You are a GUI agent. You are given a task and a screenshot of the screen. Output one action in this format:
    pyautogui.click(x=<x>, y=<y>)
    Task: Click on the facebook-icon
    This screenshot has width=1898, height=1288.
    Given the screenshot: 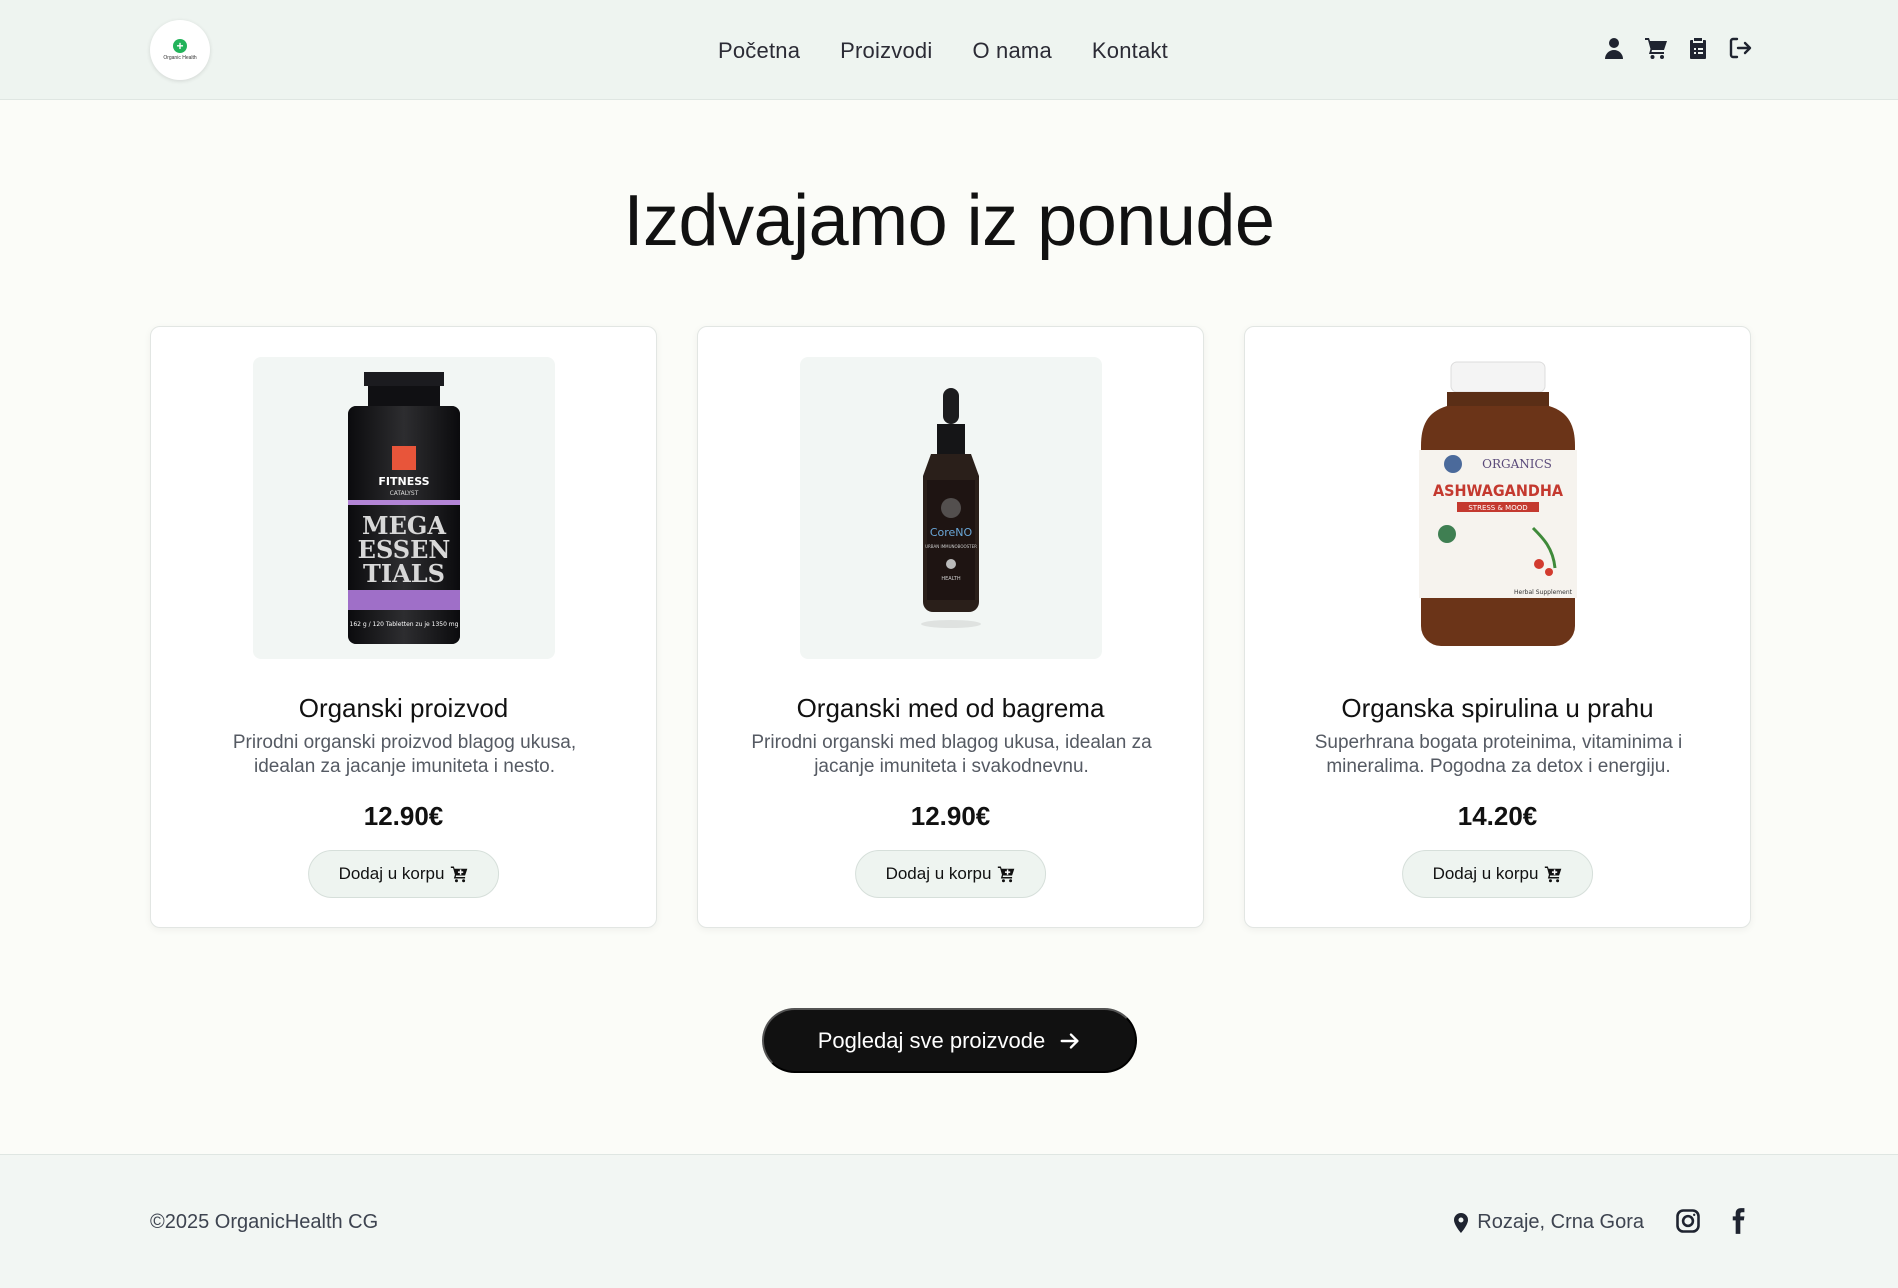 What is the action you would take?
    pyautogui.click(x=1738, y=1221)
    